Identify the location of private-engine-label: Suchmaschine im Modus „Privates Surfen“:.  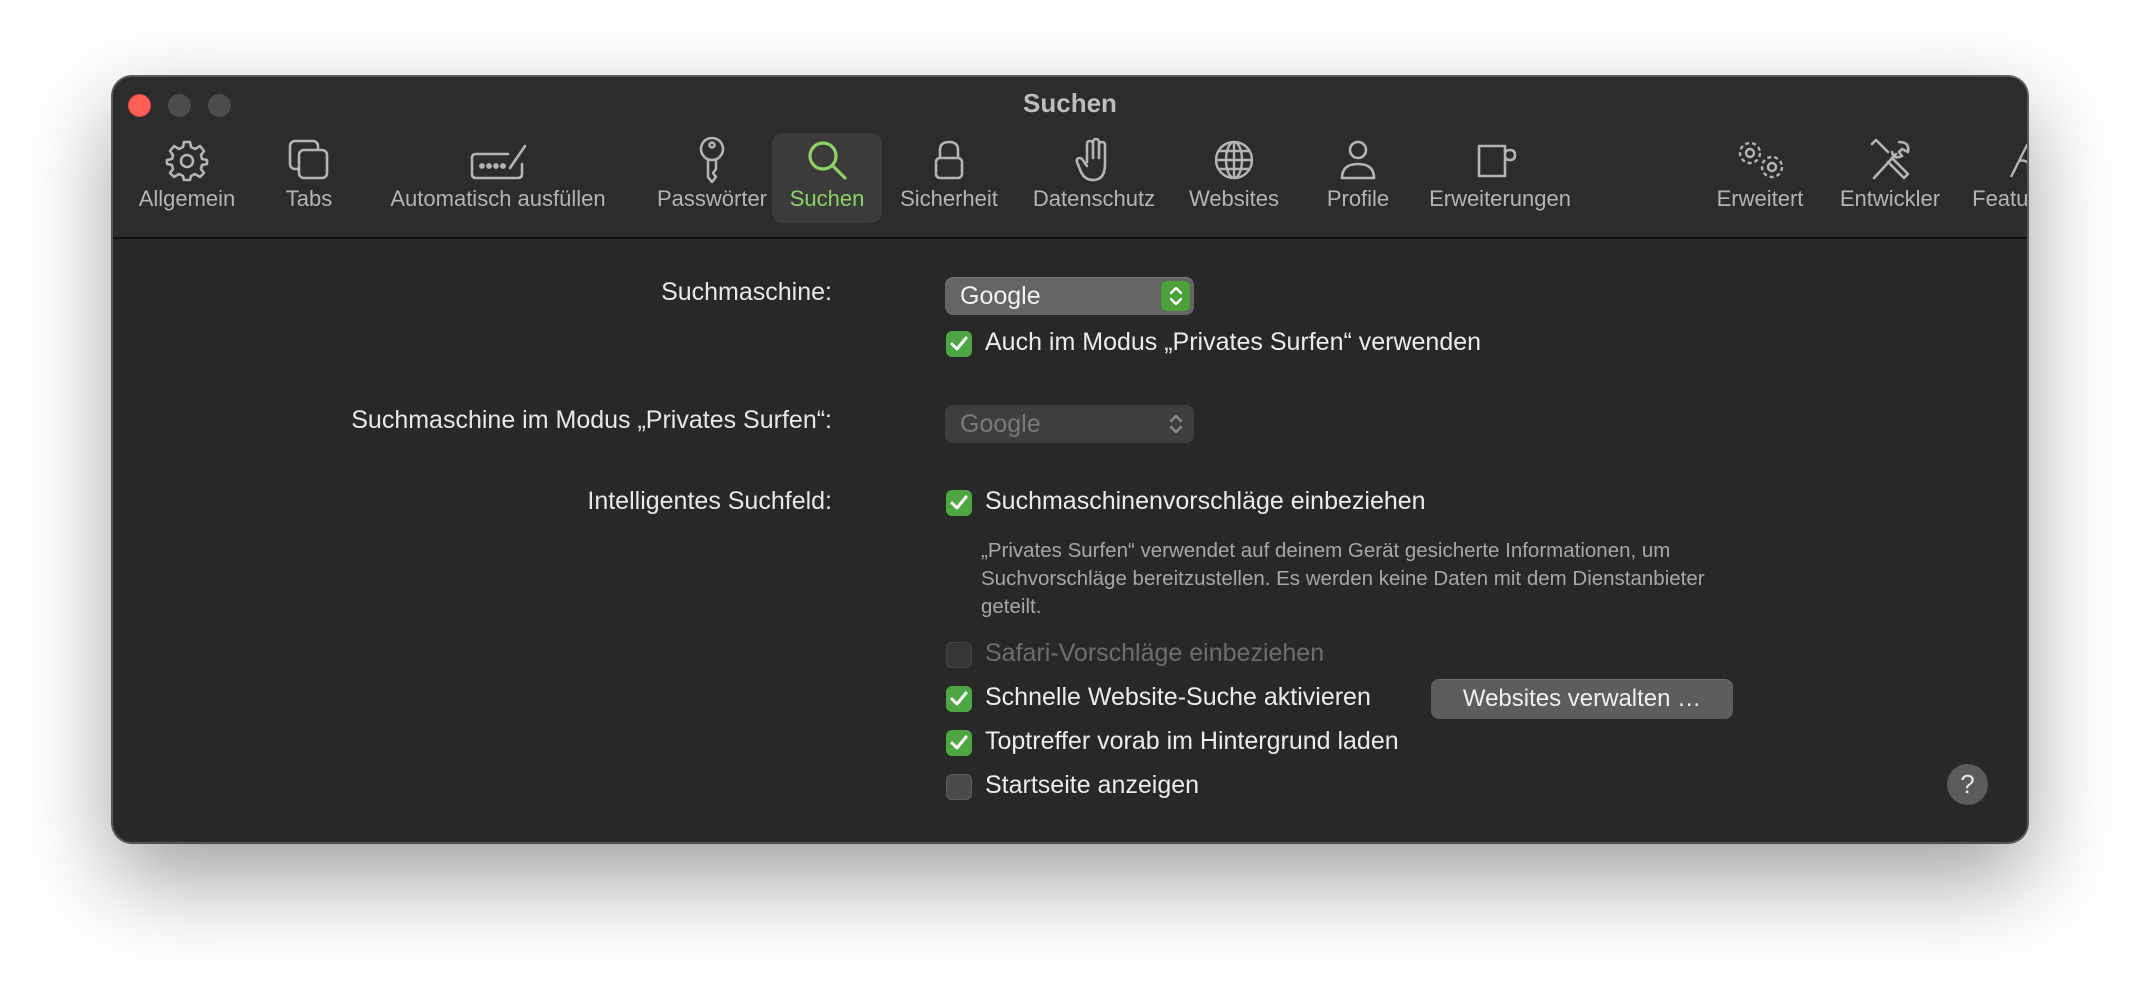
(591, 420).